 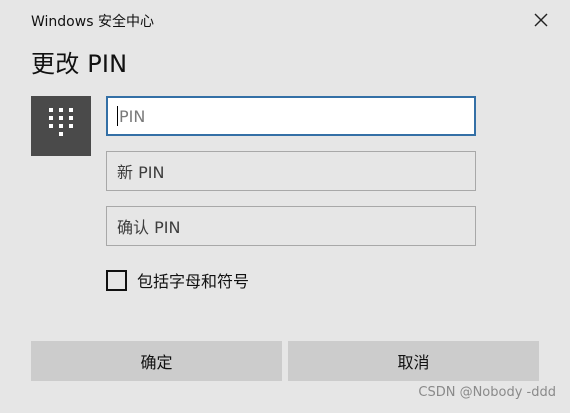 I want to click on ok-button-label: 确定, so click(x=156, y=362).